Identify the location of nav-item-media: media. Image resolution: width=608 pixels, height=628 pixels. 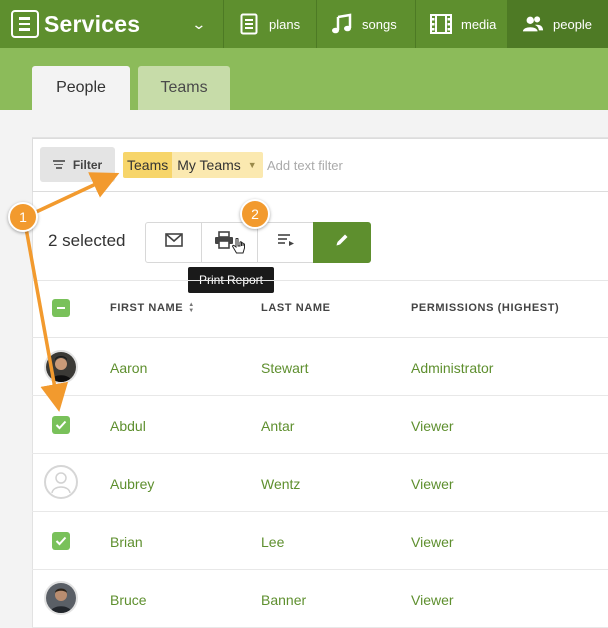
(462, 24).